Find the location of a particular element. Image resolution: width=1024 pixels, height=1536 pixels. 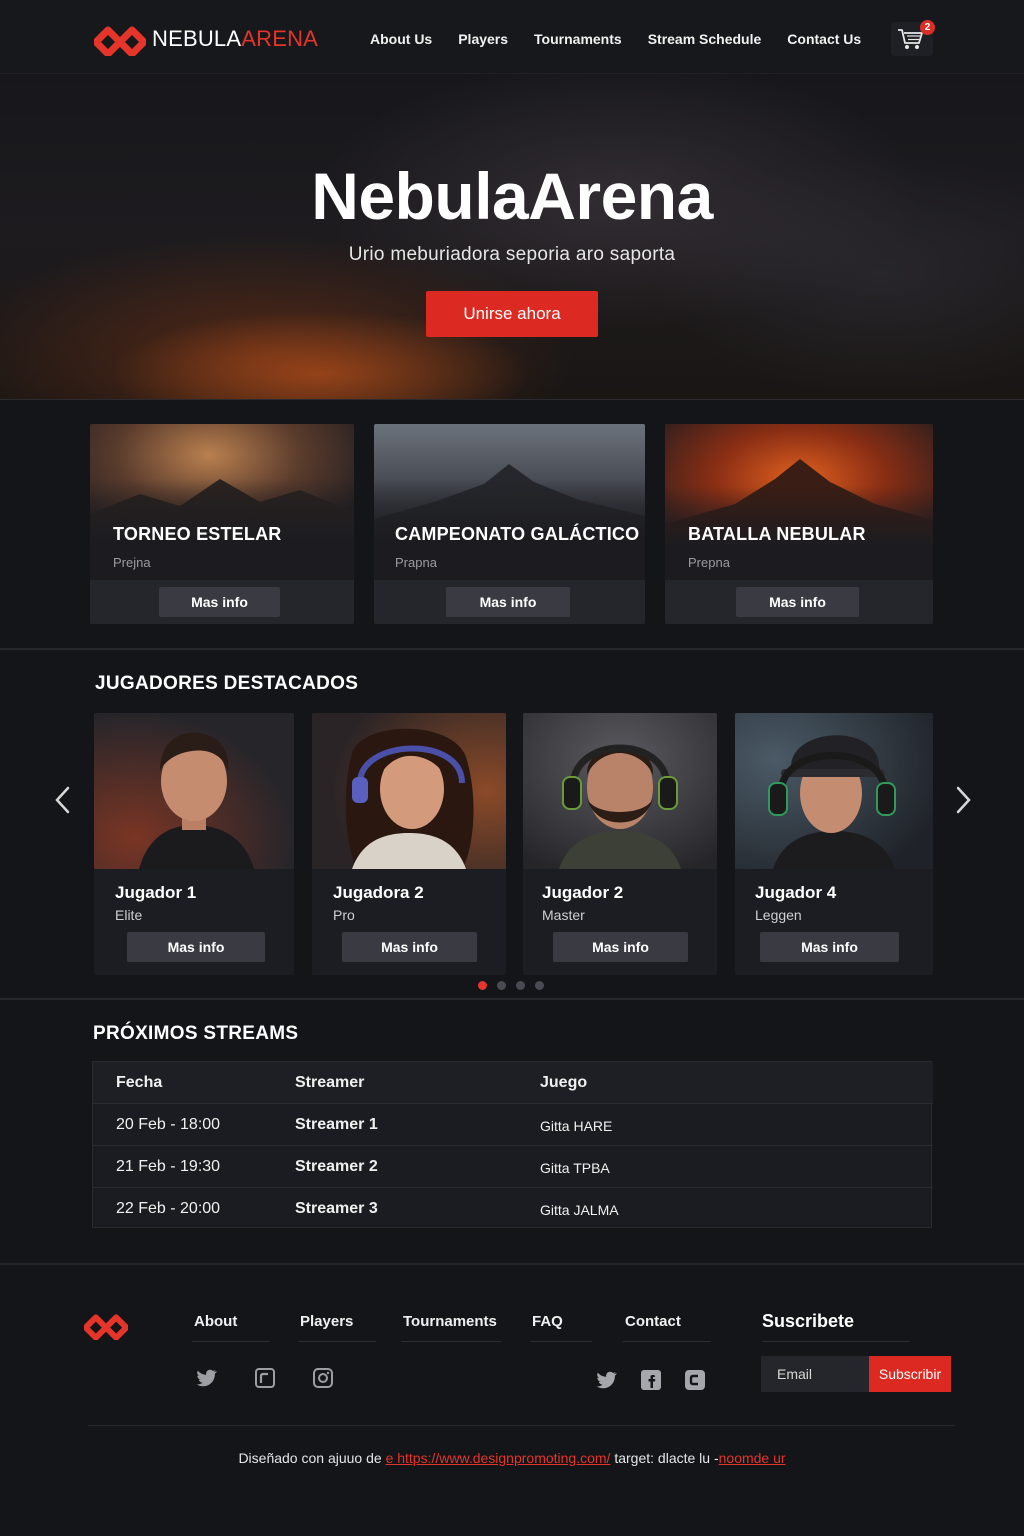

column-header-date: Fecha is located at coordinates (139, 1082).